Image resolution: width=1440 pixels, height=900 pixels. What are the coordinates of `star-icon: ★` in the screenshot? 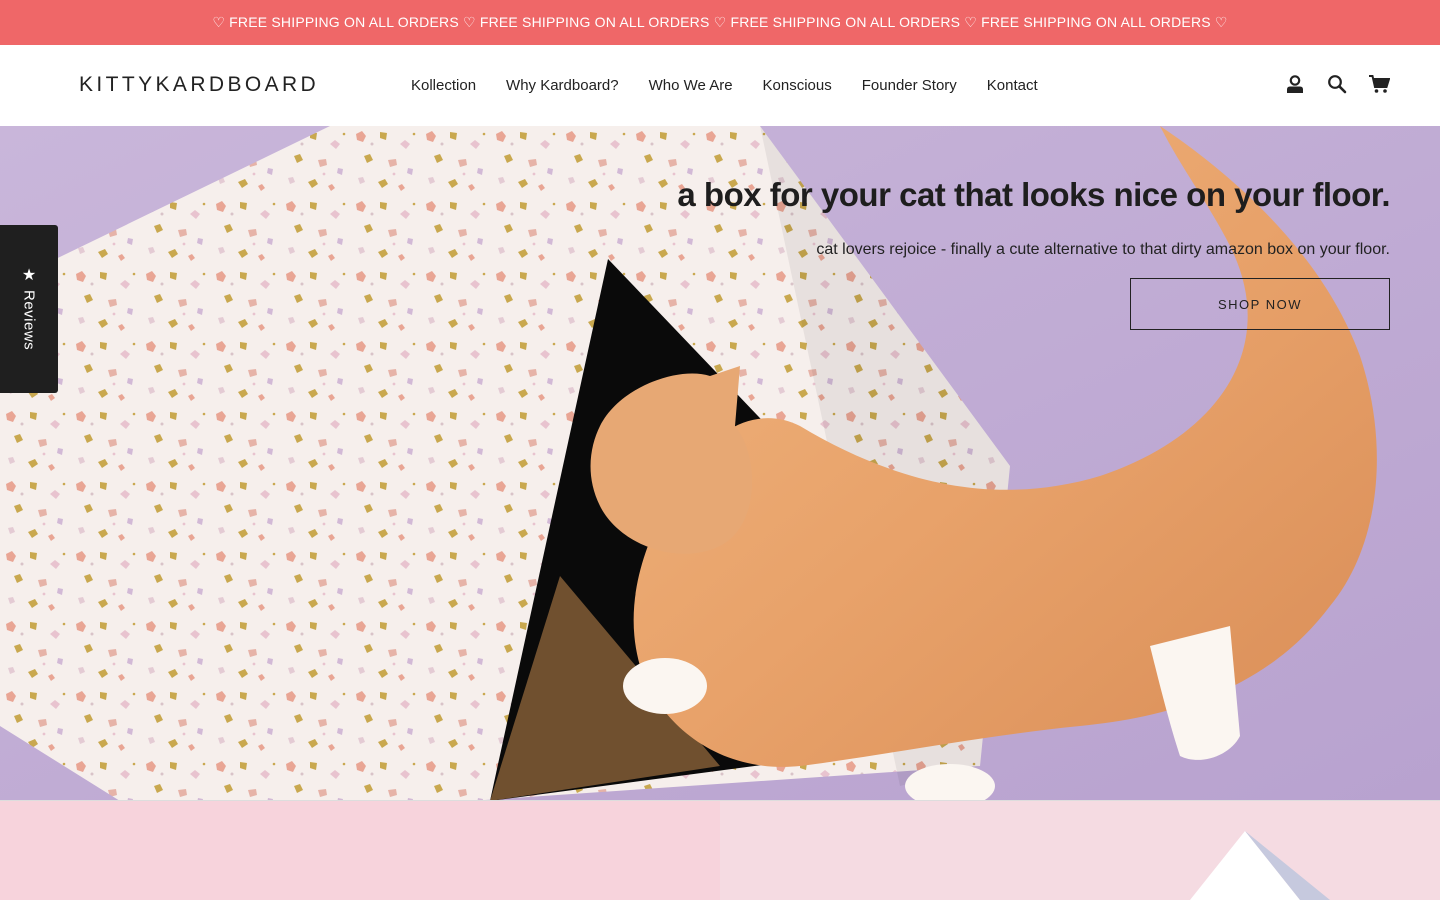 It's located at (29, 275).